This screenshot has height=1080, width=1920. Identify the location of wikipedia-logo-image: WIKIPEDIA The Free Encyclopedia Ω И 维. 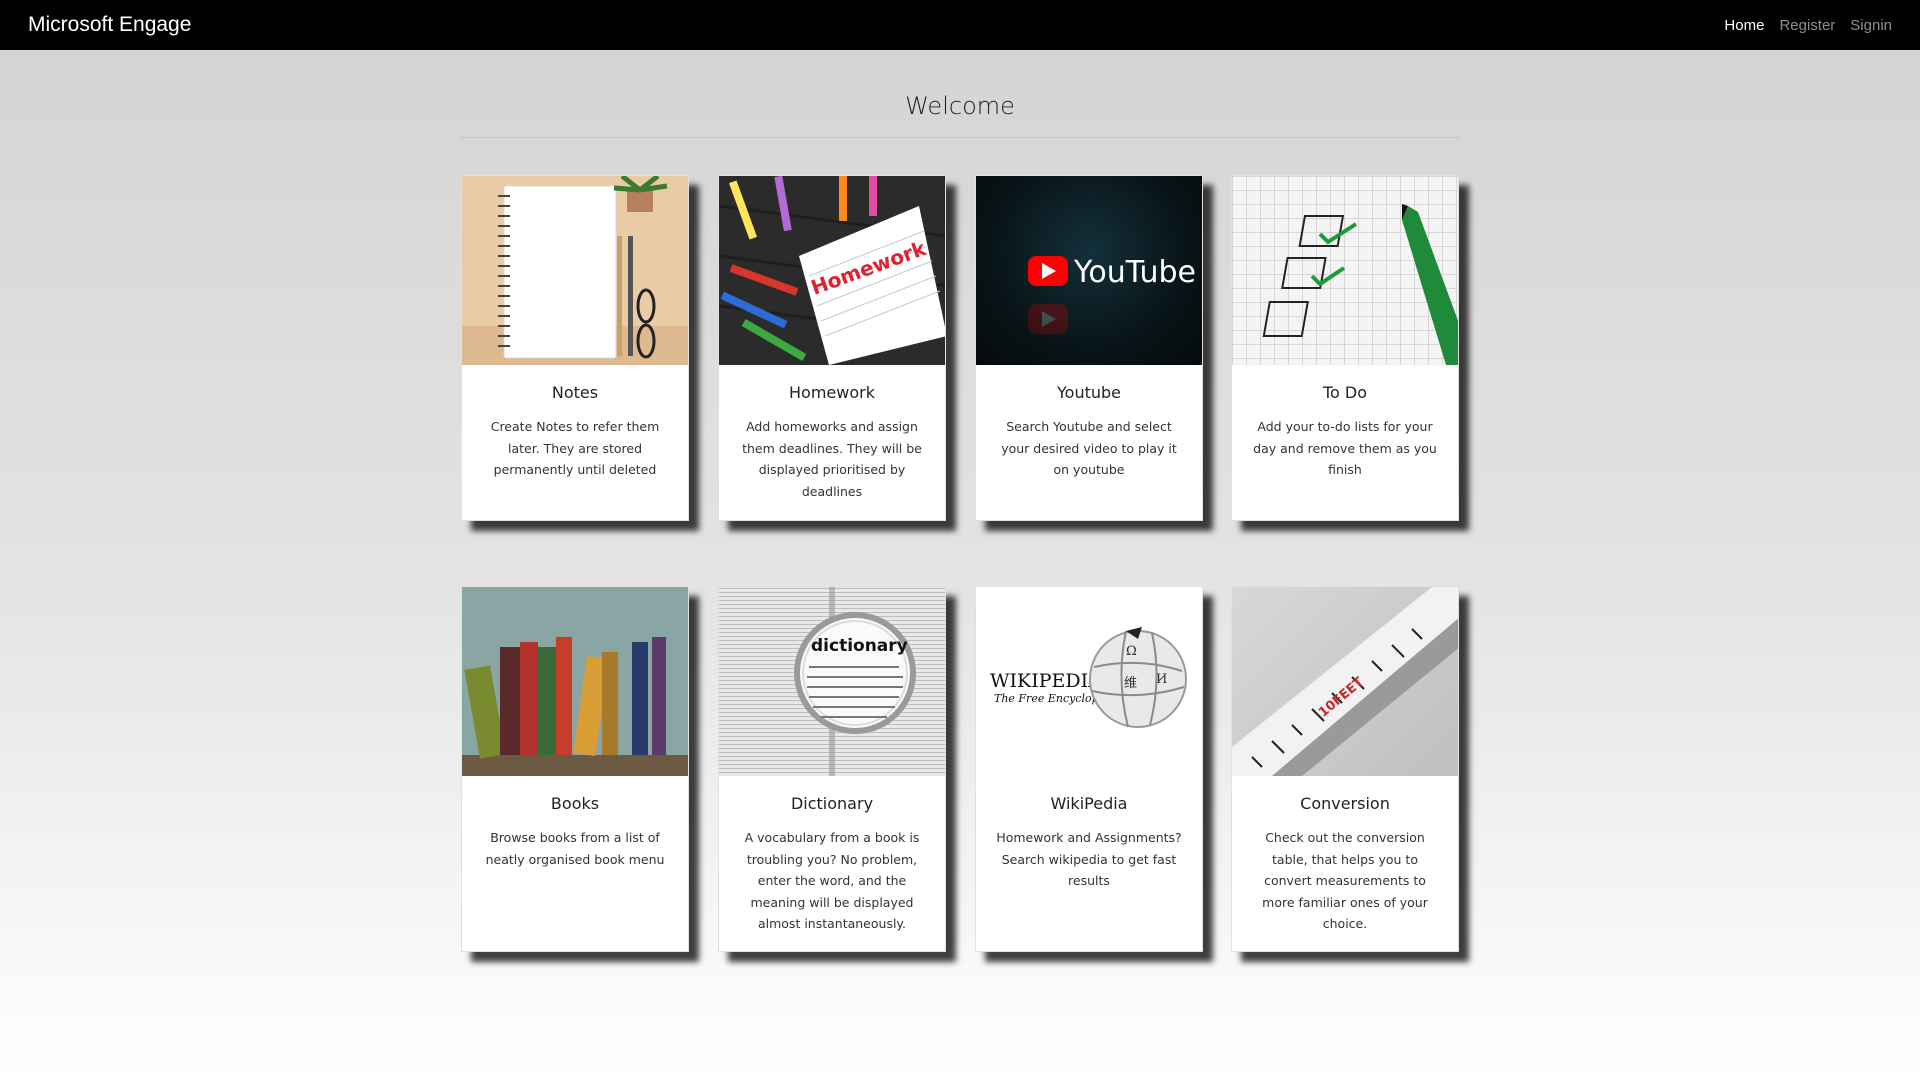
(1089, 681).